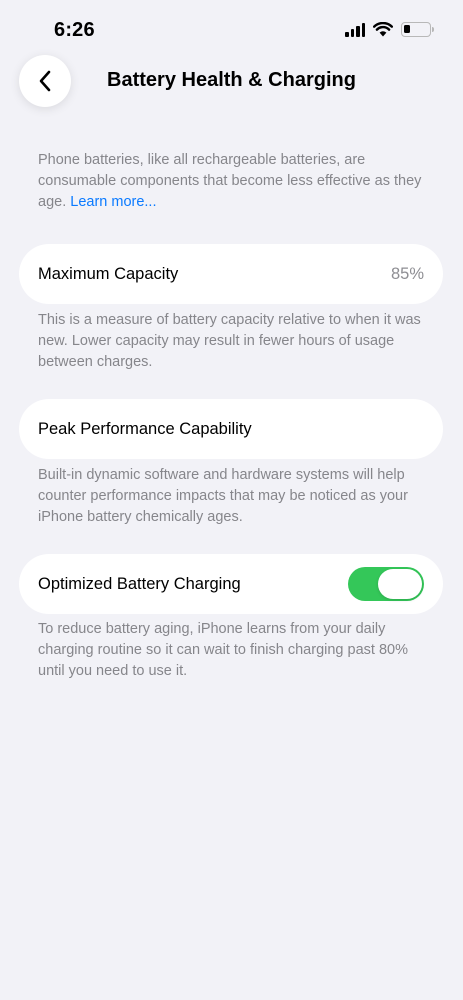  What do you see at coordinates (74, 30) in the screenshot?
I see `status-time: 6:26` at bounding box center [74, 30].